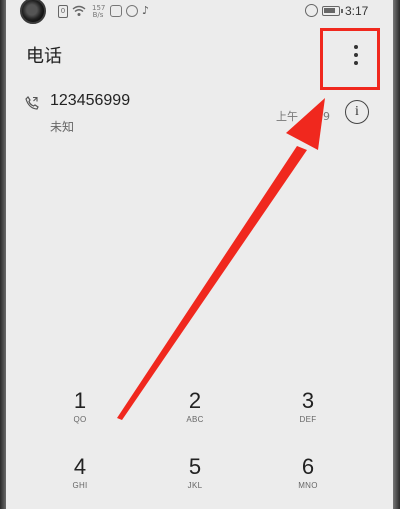  I want to click on dialpad-key-3: 3 DEF, so click(308, 417).